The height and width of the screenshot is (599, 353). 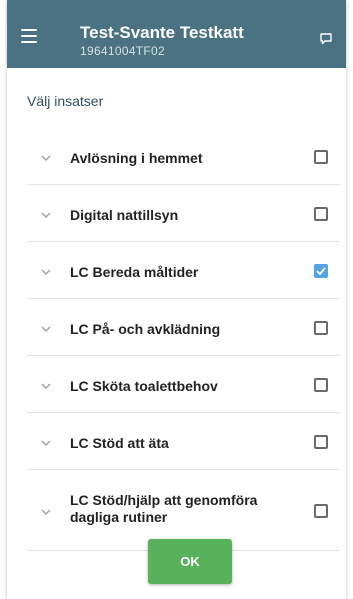 What do you see at coordinates (183, 441) in the screenshot?
I see `list-item: LC Stöd att äta` at bounding box center [183, 441].